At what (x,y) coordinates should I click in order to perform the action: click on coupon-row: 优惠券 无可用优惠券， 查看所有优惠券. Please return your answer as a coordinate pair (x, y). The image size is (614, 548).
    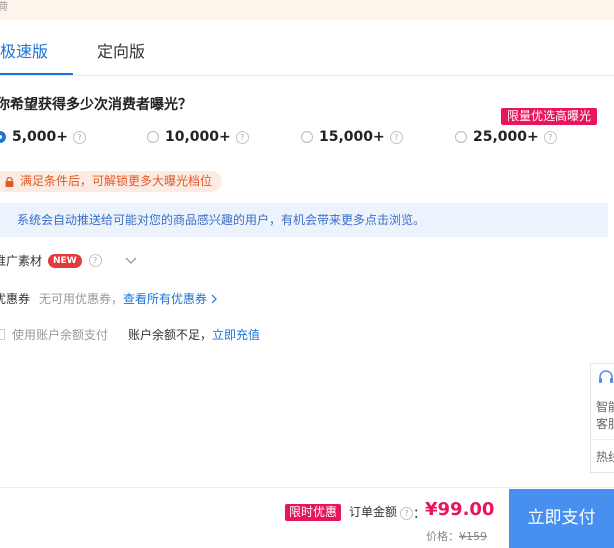
    Looking at the image, I should click on (108, 298).